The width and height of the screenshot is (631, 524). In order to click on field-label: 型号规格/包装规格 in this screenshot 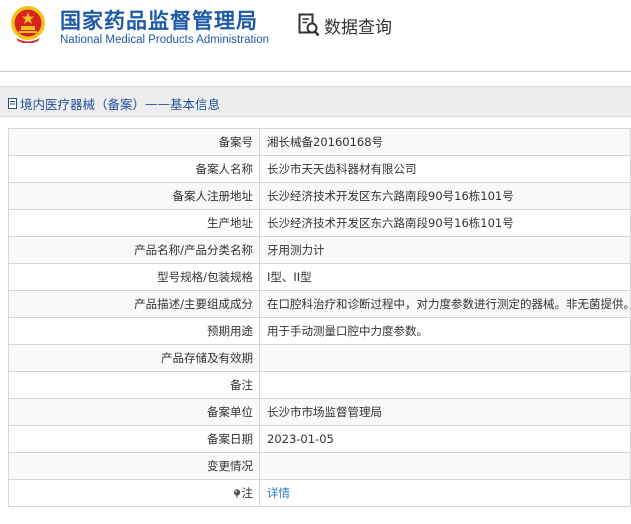, I will do `click(134, 277)`.